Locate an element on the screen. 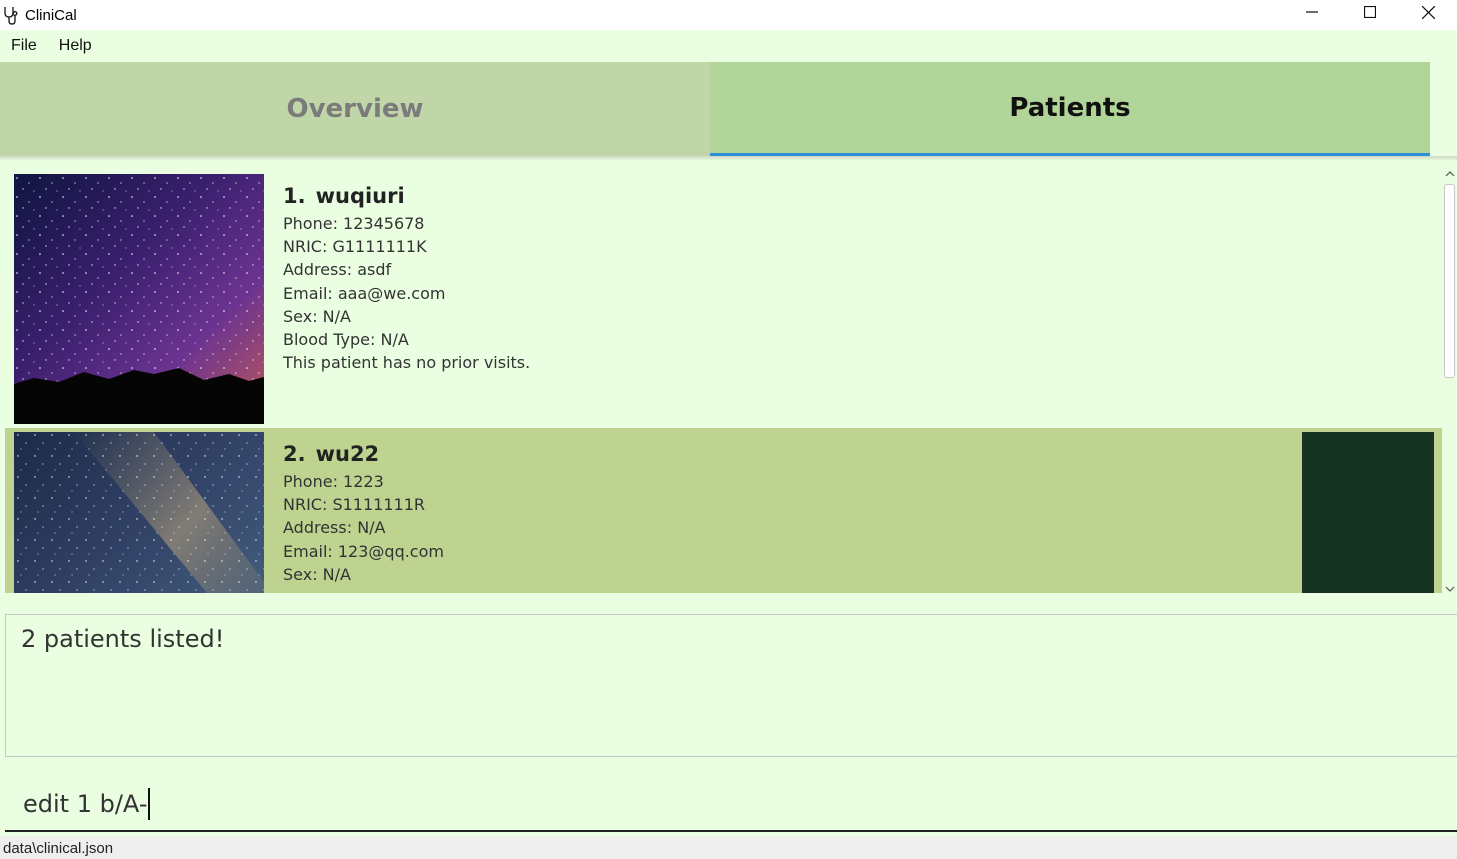 This screenshot has width=1457, height=859. menu-help: Help is located at coordinates (75, 46).